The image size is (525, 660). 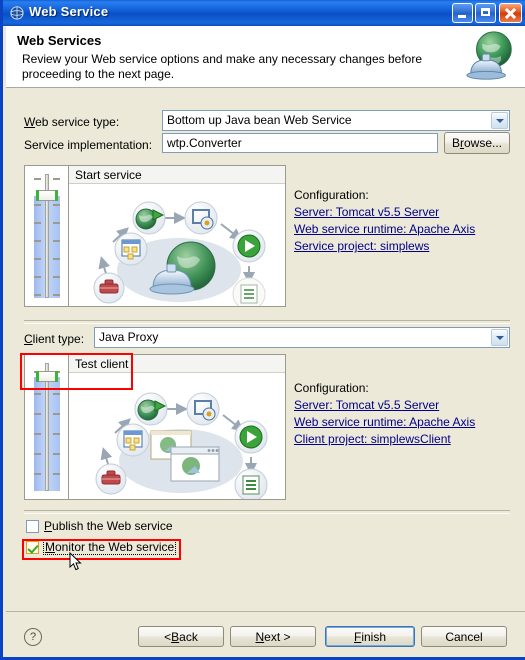 What do you see at coordinates (109, 547) in the screenshot?
I see `monitor-webservice-label: Monitor the Web service` at bounding box center [109, 547].